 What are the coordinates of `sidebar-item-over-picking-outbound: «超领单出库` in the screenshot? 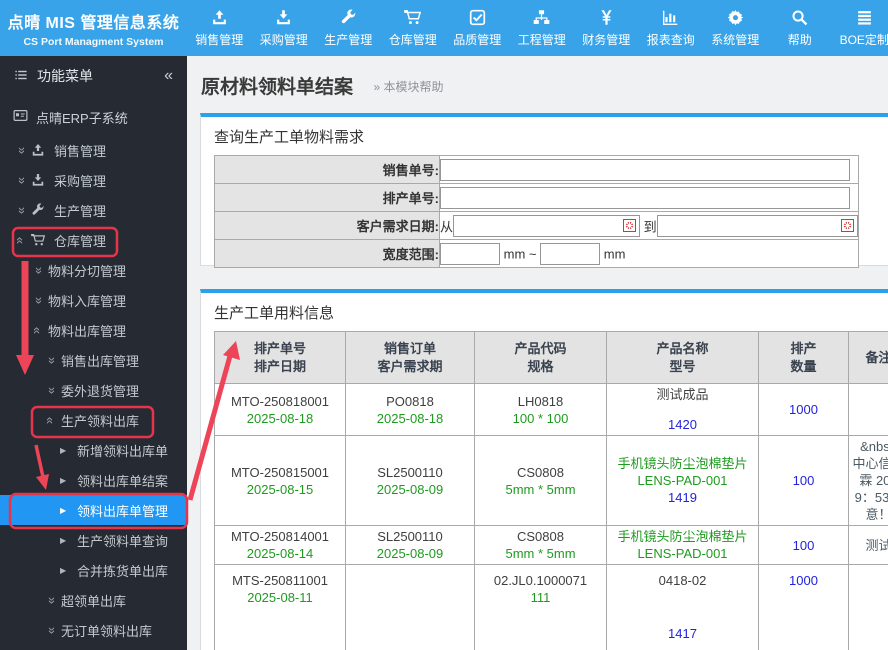 It's located at (93, 600).